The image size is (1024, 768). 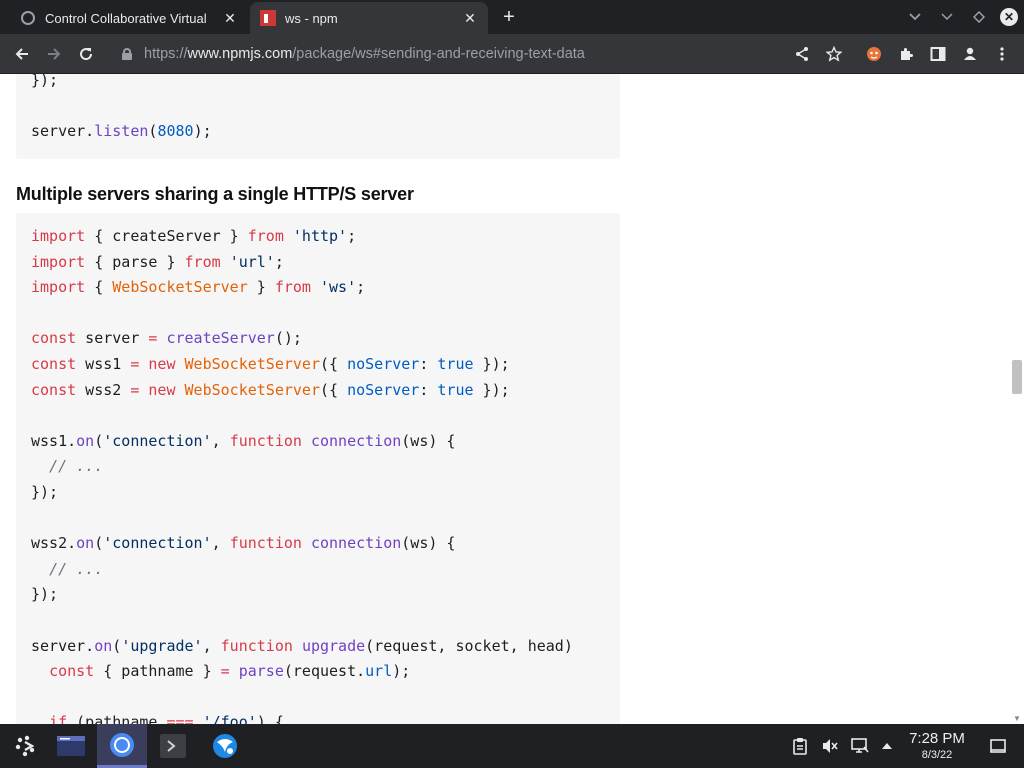 I want to click on tab-search-icon, so click(x=915, y=17).